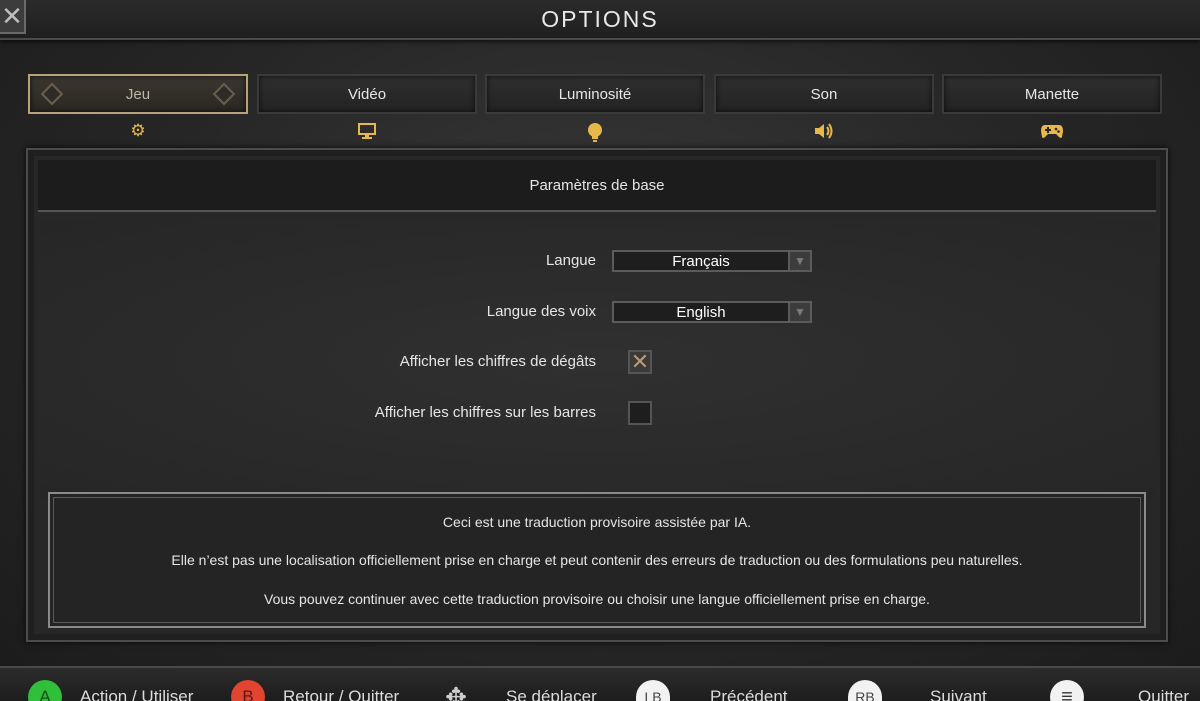  I want to click on monitor-icon, so click(367, 133).